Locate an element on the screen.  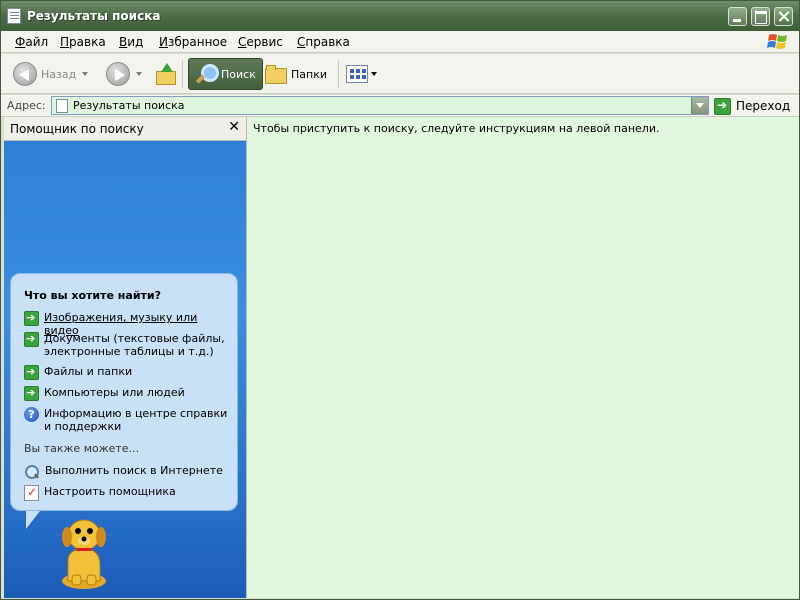
forward-arrow-icon is located at coordinates (118, 74).